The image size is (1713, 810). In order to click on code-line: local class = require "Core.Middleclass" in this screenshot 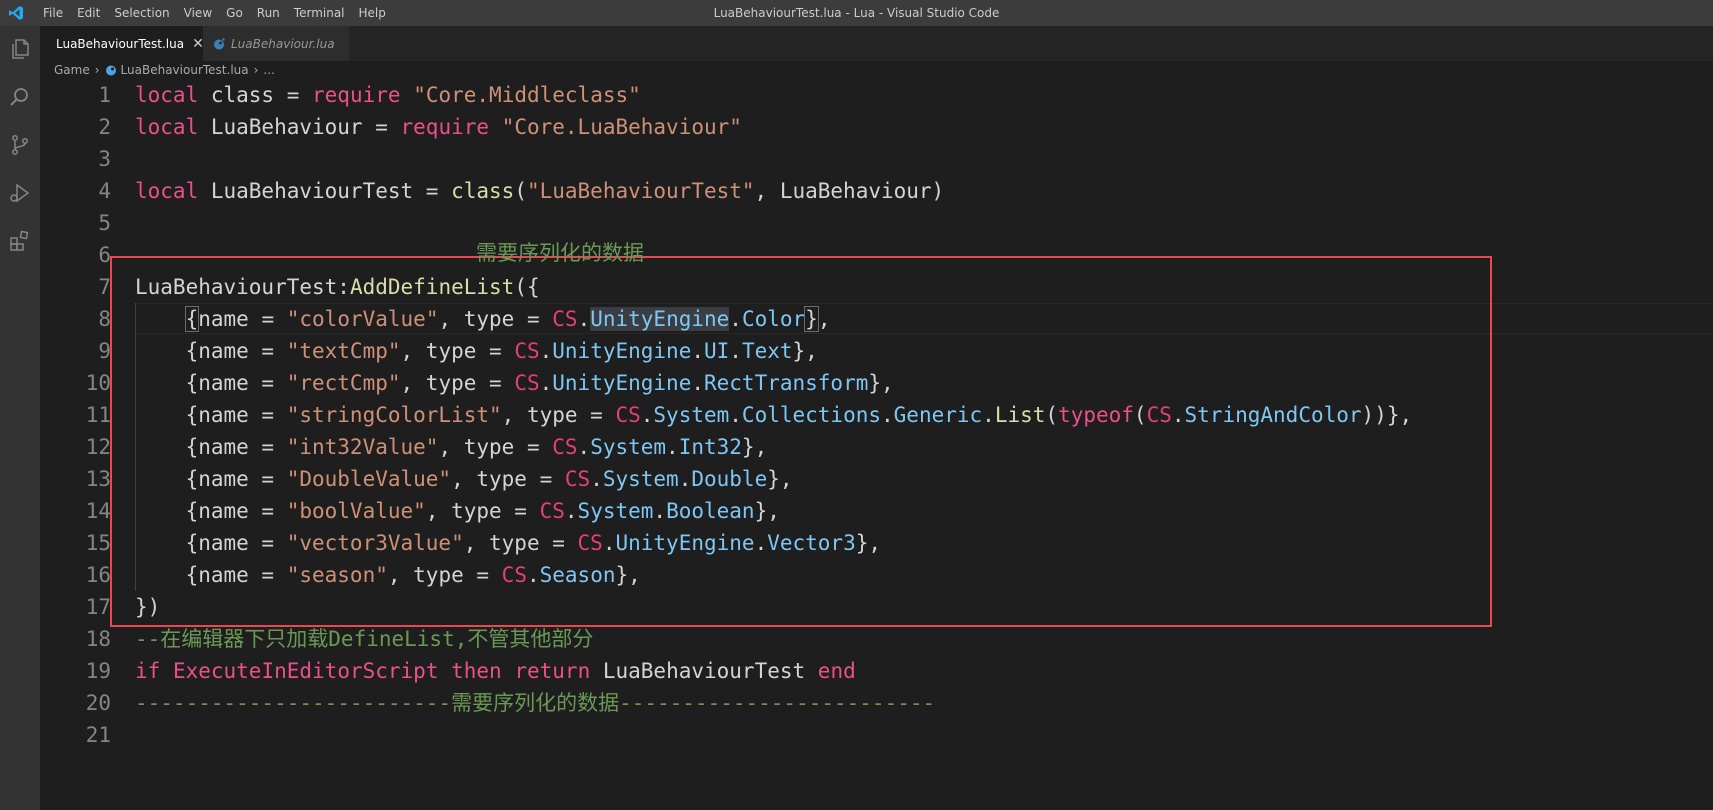, I will do `click(388, 95)`.